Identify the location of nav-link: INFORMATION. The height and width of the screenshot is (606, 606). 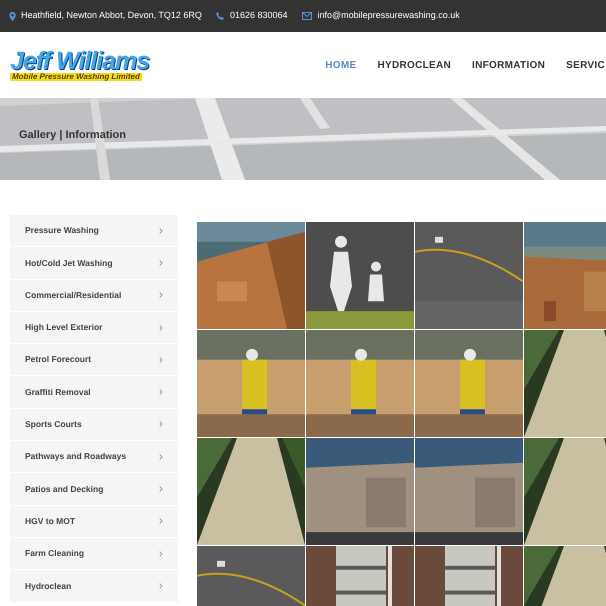
(509, 65).